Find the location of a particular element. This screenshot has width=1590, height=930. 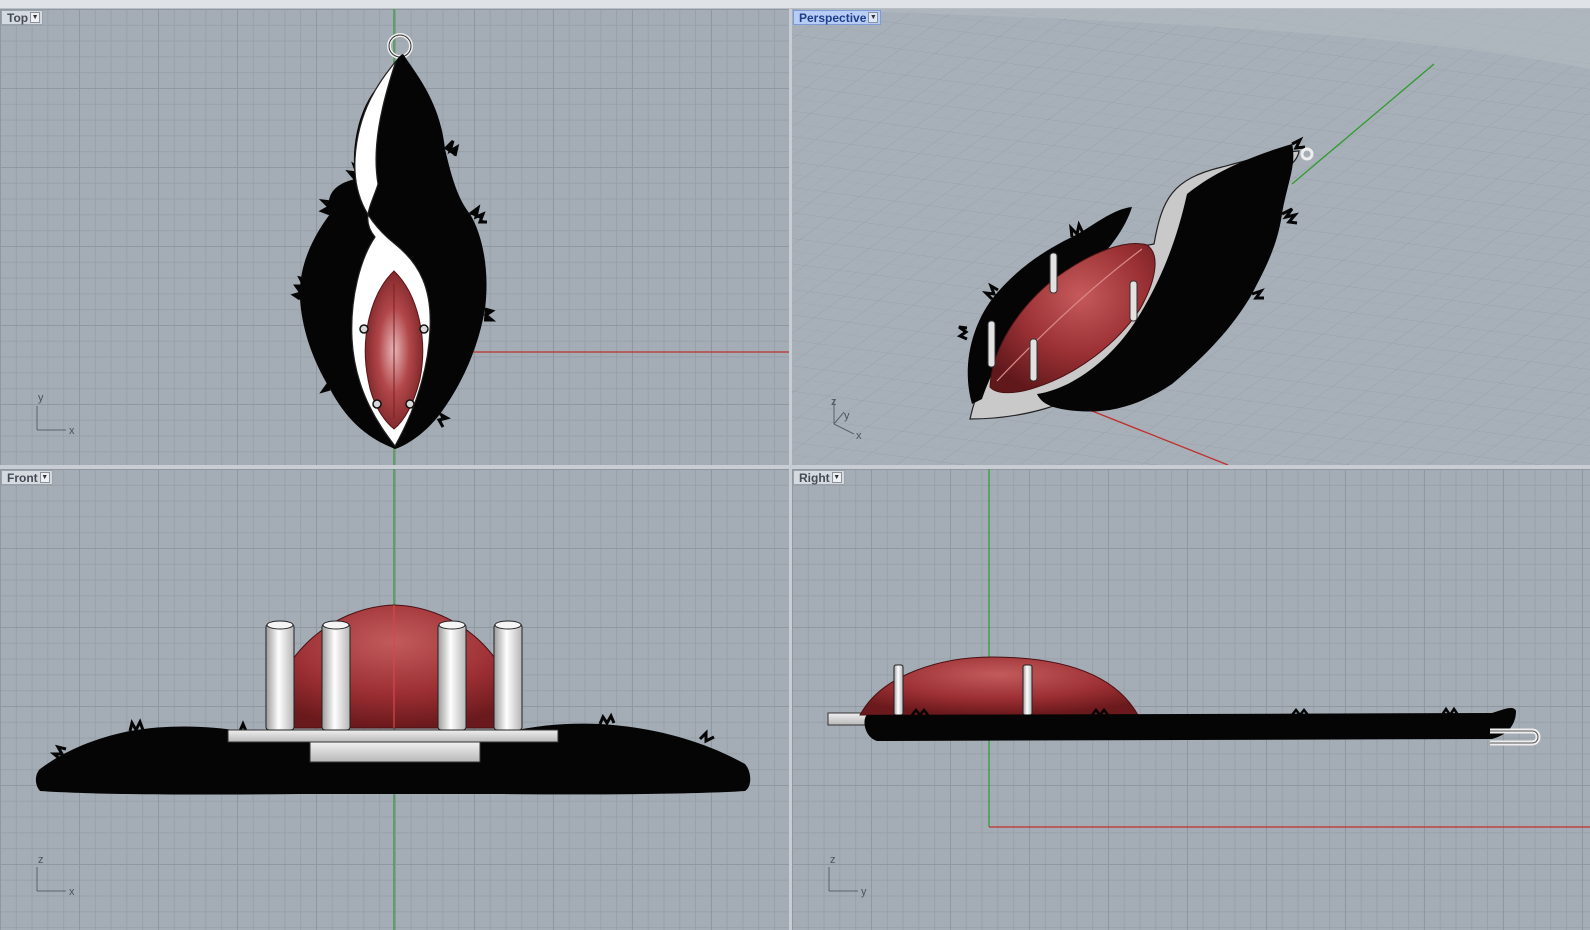

axis-triad-top: y x is located at coordinates (55, 414).